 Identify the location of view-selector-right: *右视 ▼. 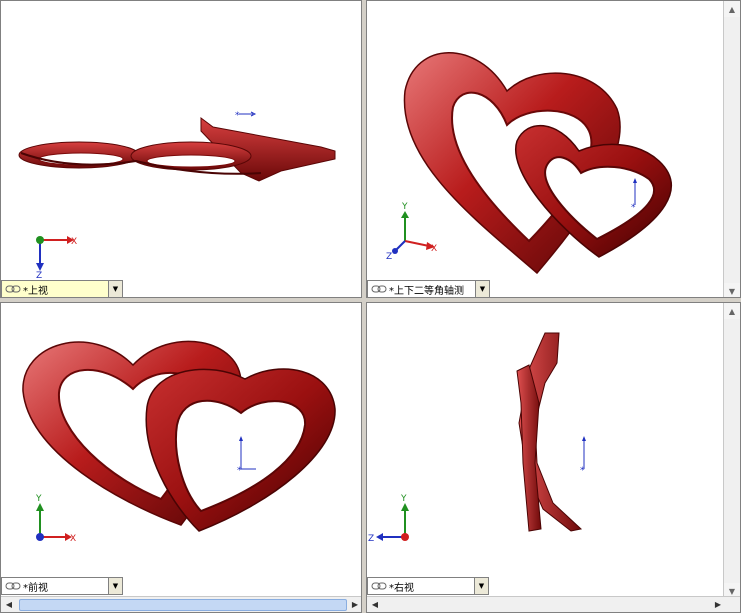
(428, 586).